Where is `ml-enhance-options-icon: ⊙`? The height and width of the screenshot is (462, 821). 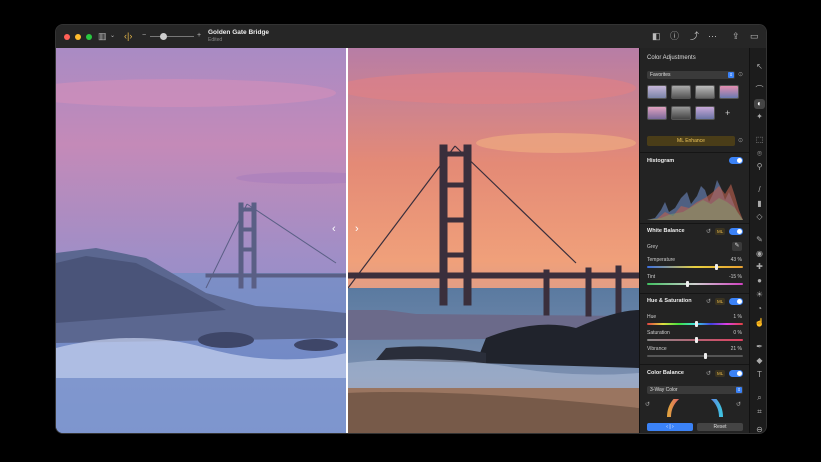
ml-enhance-options-icon: ⊙ is located at coordinates (740, 140).